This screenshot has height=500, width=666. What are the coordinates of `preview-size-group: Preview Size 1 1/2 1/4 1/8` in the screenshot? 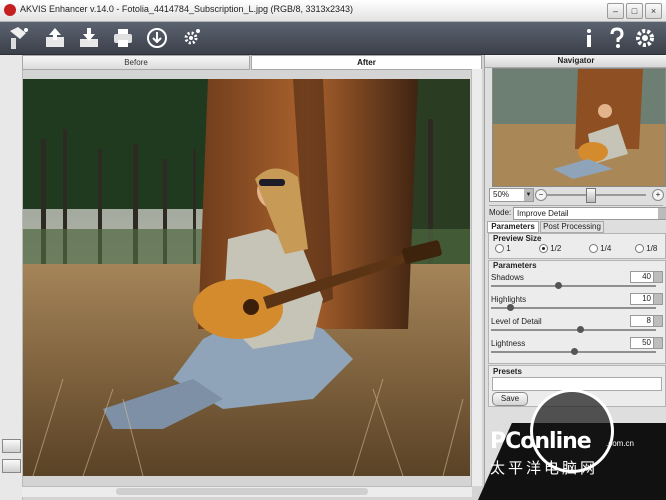 It's located at (577, 246).